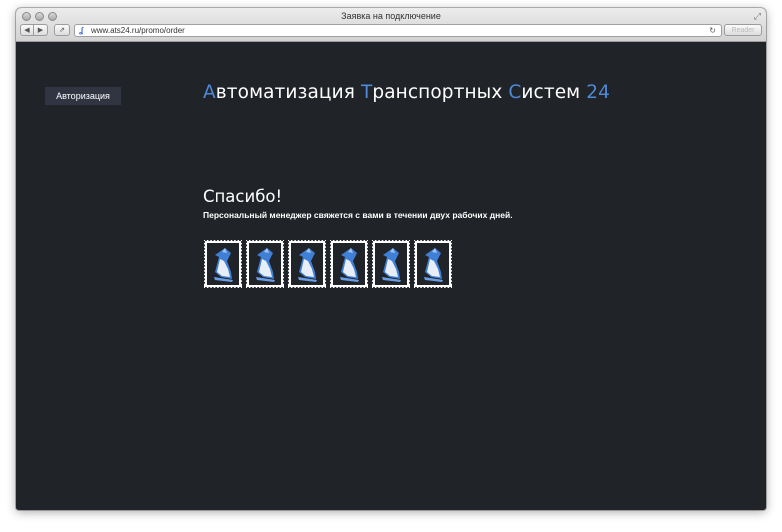 The width and height of the screenshot is (782, 532). What do you see at coordinates (27, 30) in the screenshot?
I see `back-button: ◀` at bounding box center [27, 30].